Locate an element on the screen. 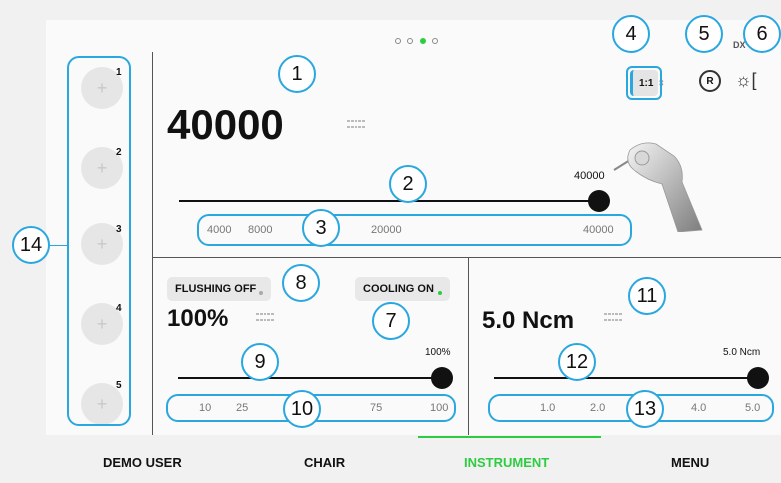  cooling-status-dot is located at coordinates (439, 293).